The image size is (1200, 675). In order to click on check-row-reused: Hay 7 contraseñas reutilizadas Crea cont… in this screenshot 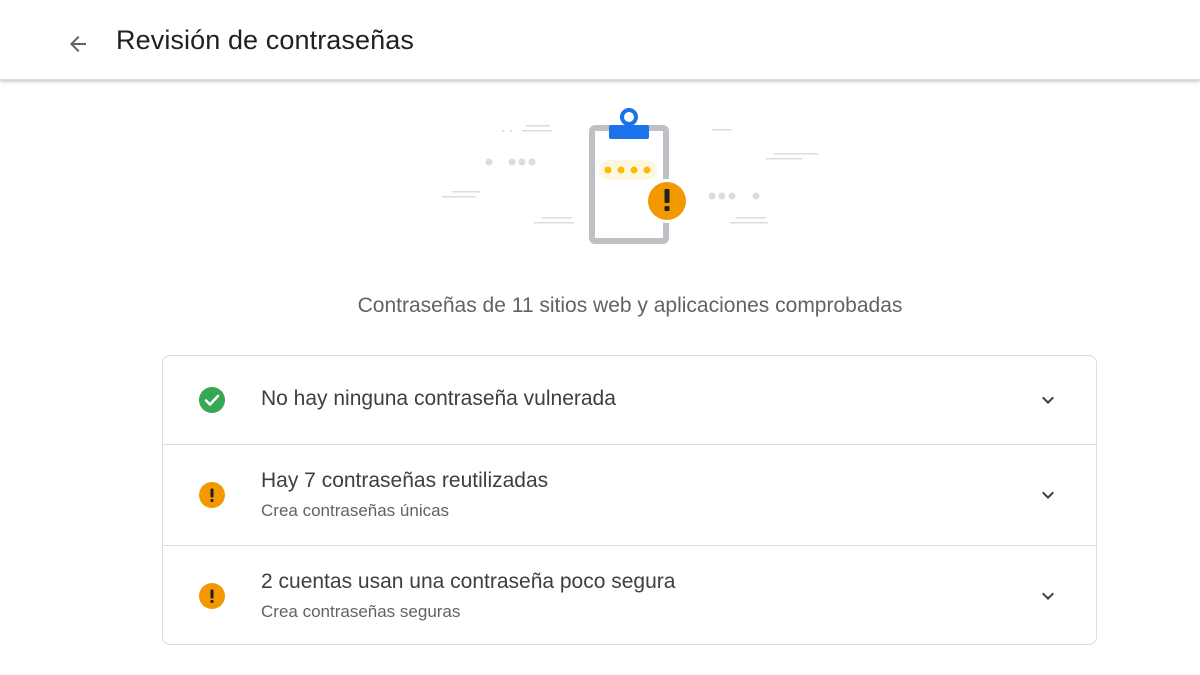, I will do `click(629, 494)`.